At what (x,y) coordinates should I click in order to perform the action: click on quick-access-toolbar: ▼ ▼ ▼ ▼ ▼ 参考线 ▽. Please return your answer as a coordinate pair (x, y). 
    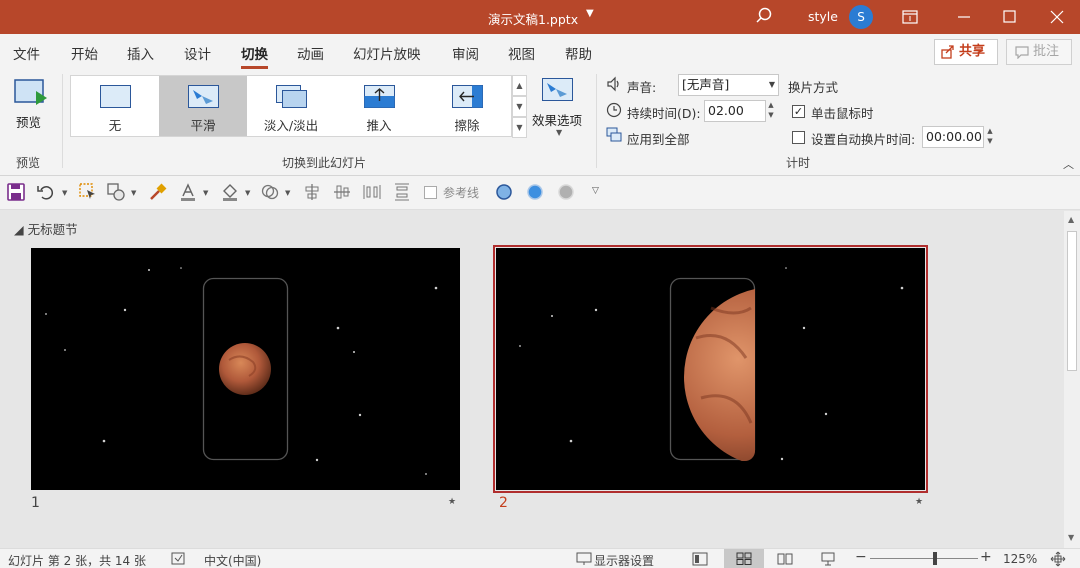
    Looking at the image, I should click on (540, 193).